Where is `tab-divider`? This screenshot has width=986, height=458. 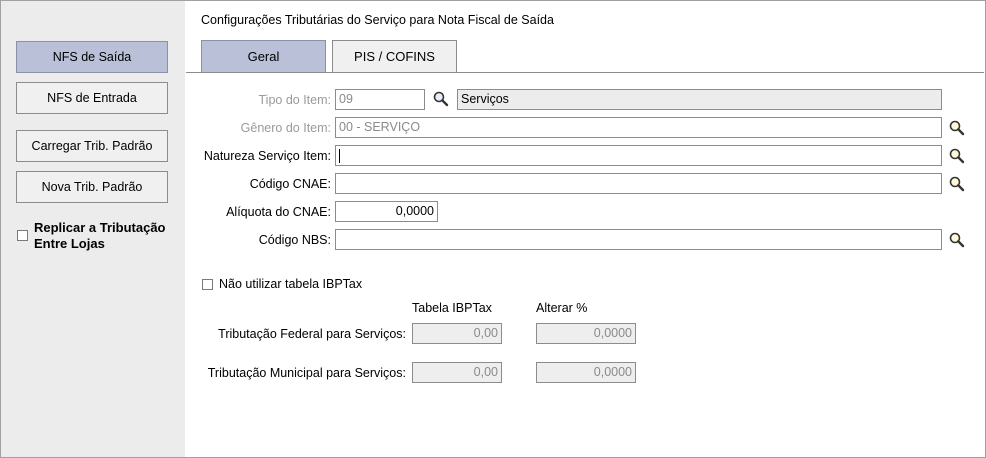 tab-divider is located at coordinates (585, 72).